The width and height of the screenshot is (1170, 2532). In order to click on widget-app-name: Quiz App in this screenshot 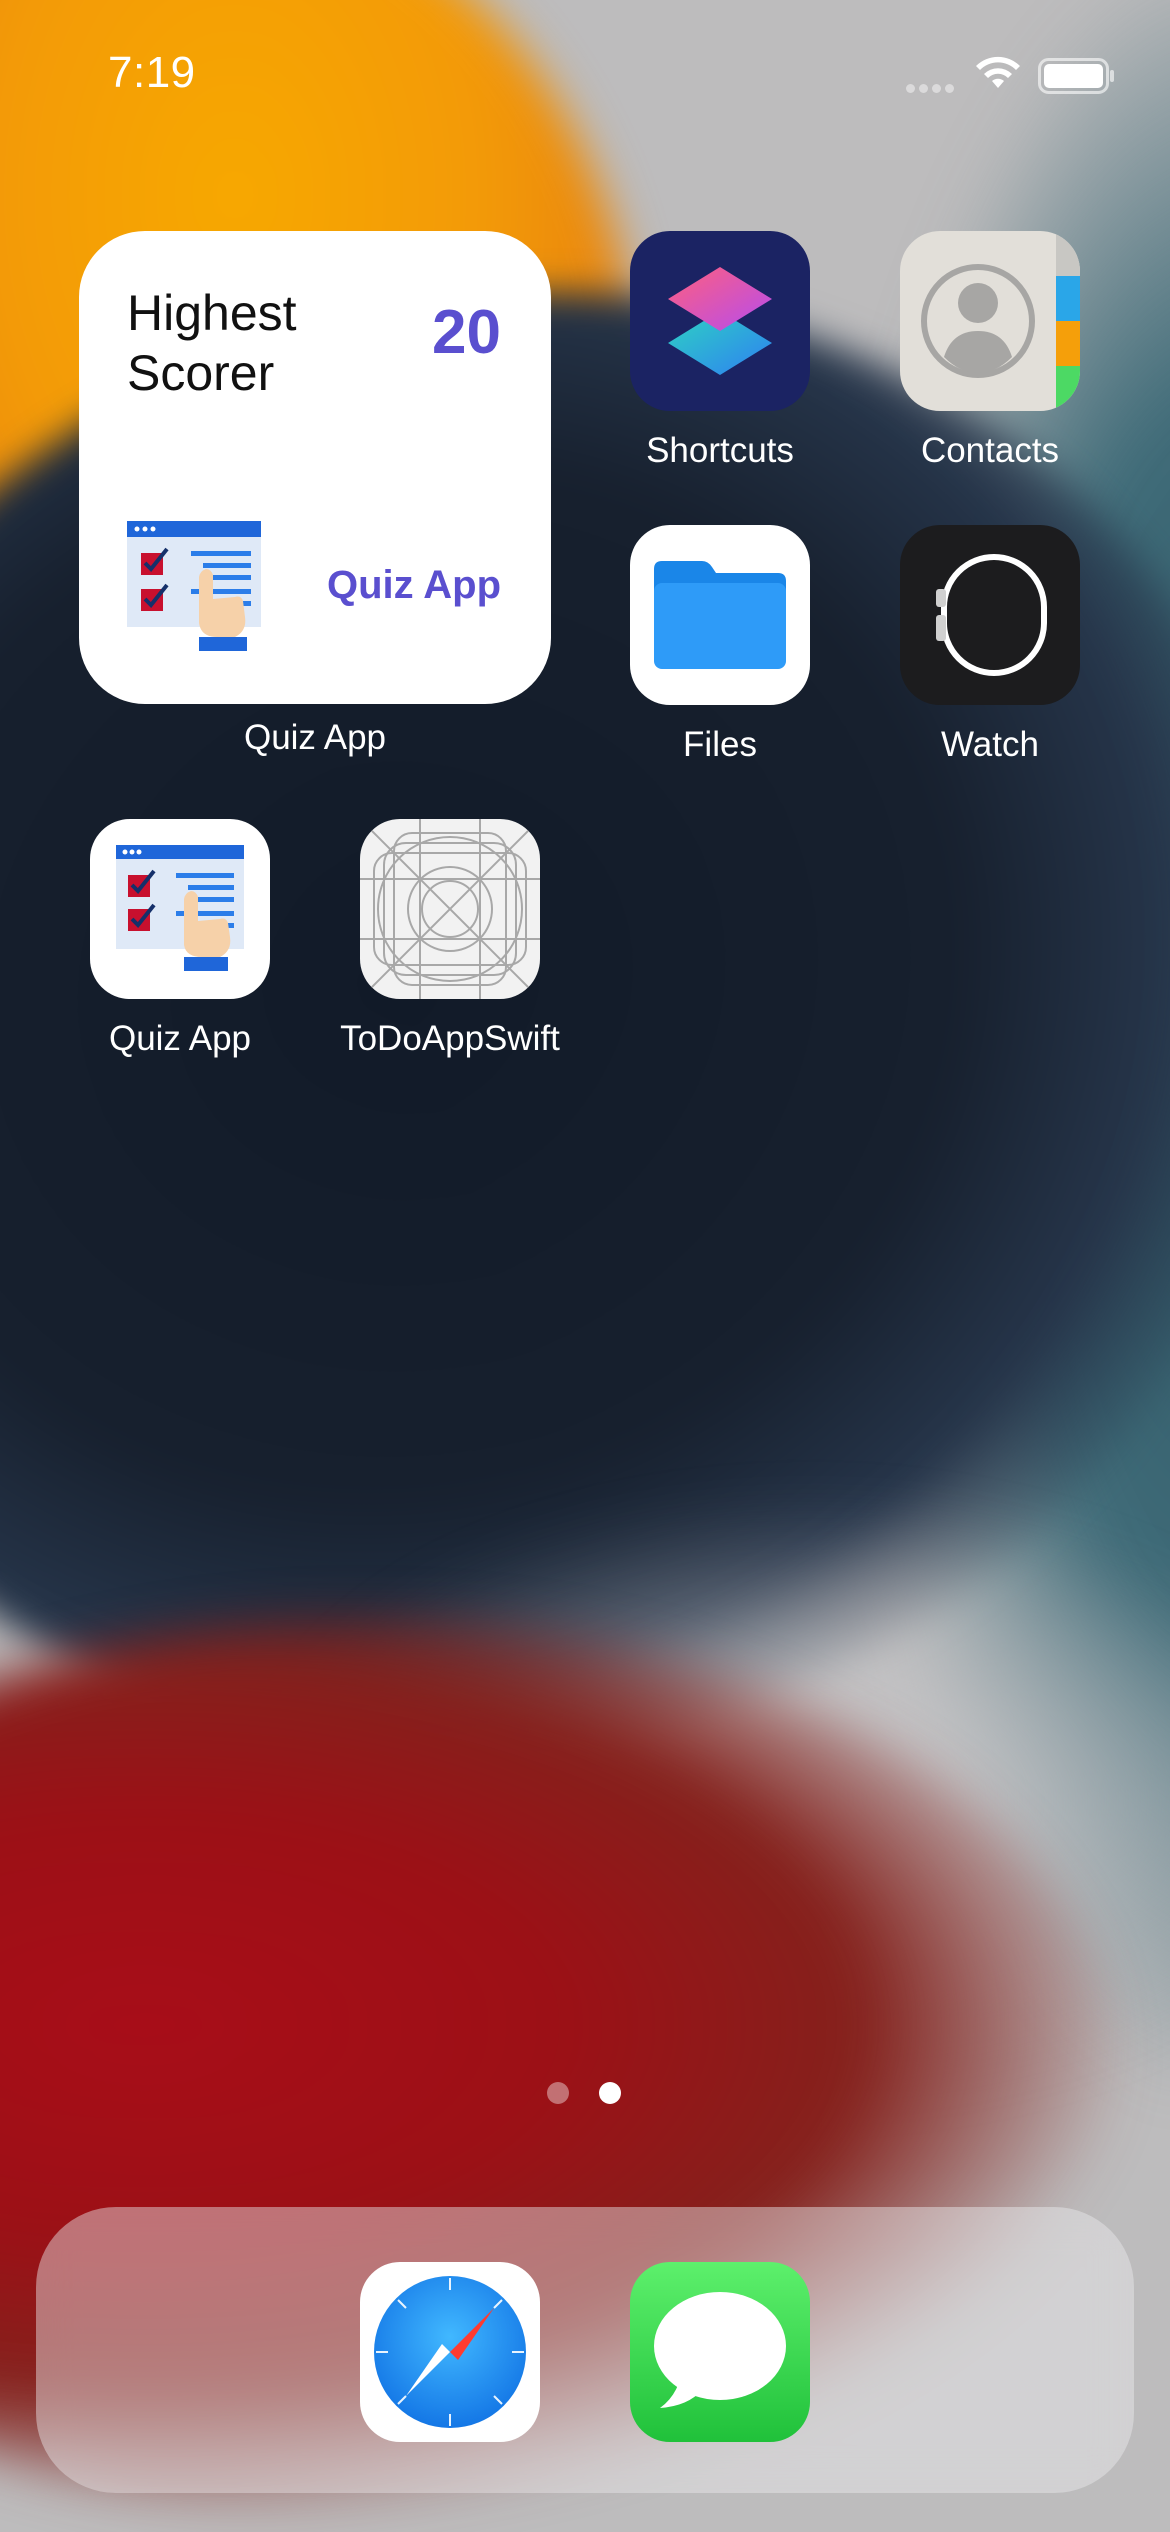, I will do `click(413, 585)`.